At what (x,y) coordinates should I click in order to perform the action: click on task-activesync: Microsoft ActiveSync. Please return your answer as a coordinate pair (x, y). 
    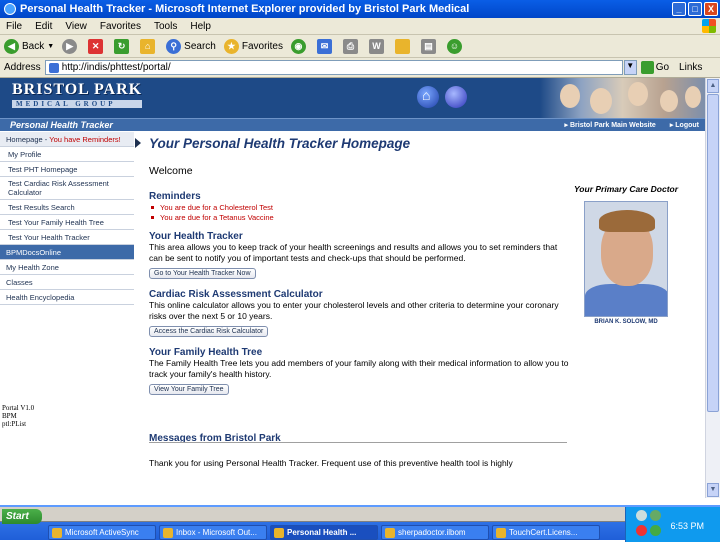
    Looking at the image, I should click on (102, 532).